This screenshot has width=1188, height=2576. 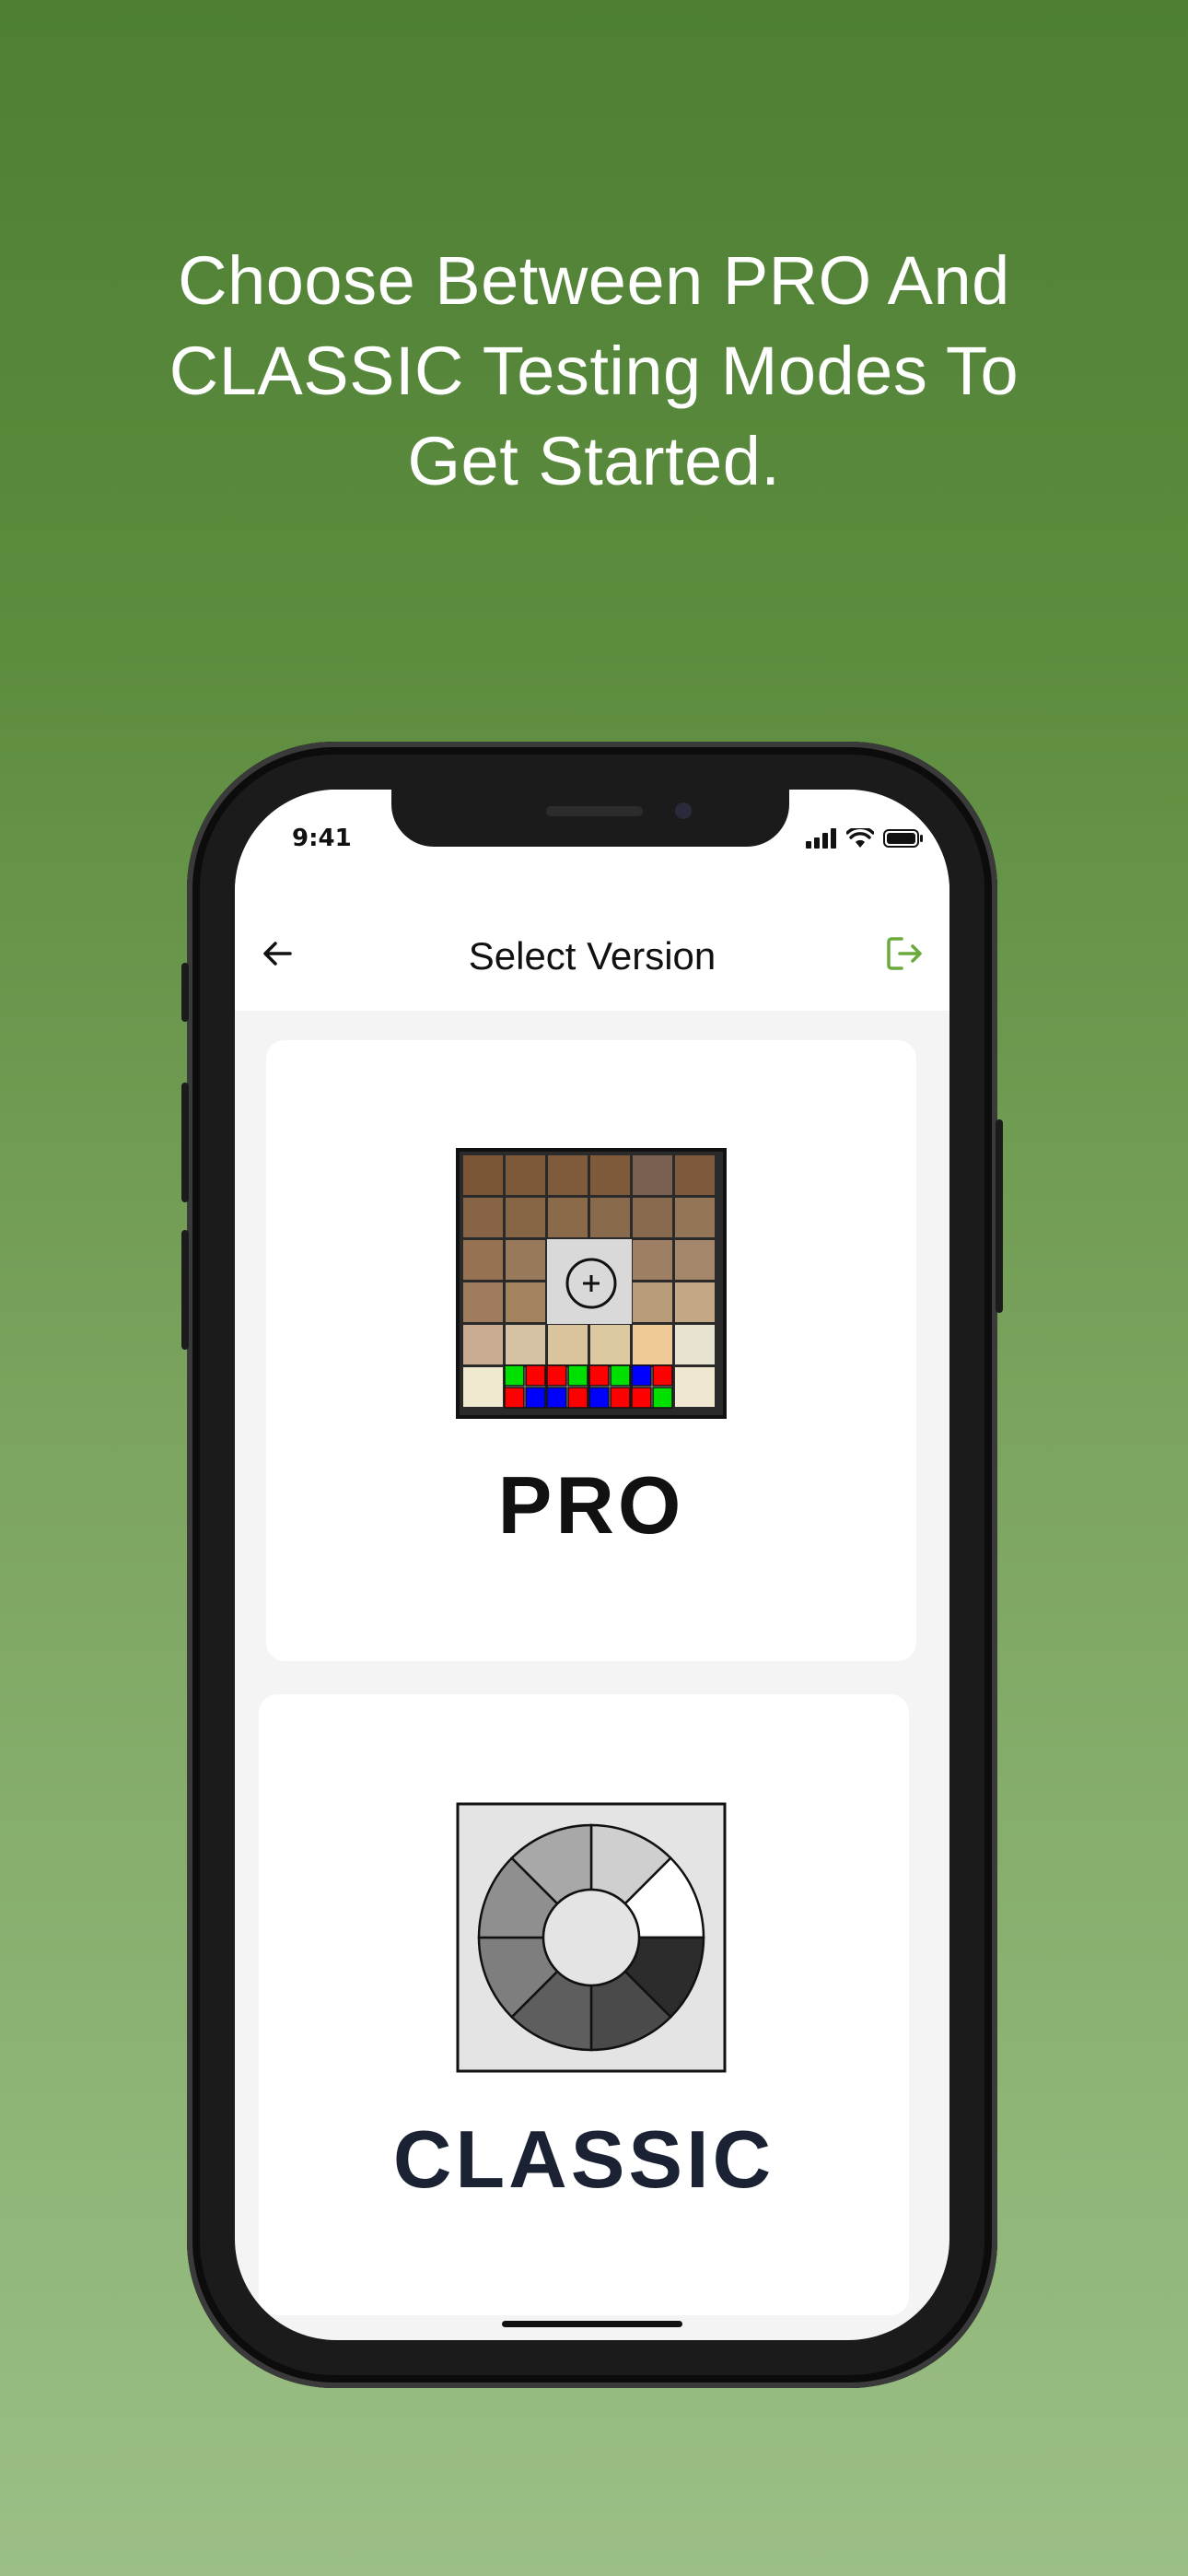 I want to click on pro-version-card: PRO, so click(x=591, y=1350).